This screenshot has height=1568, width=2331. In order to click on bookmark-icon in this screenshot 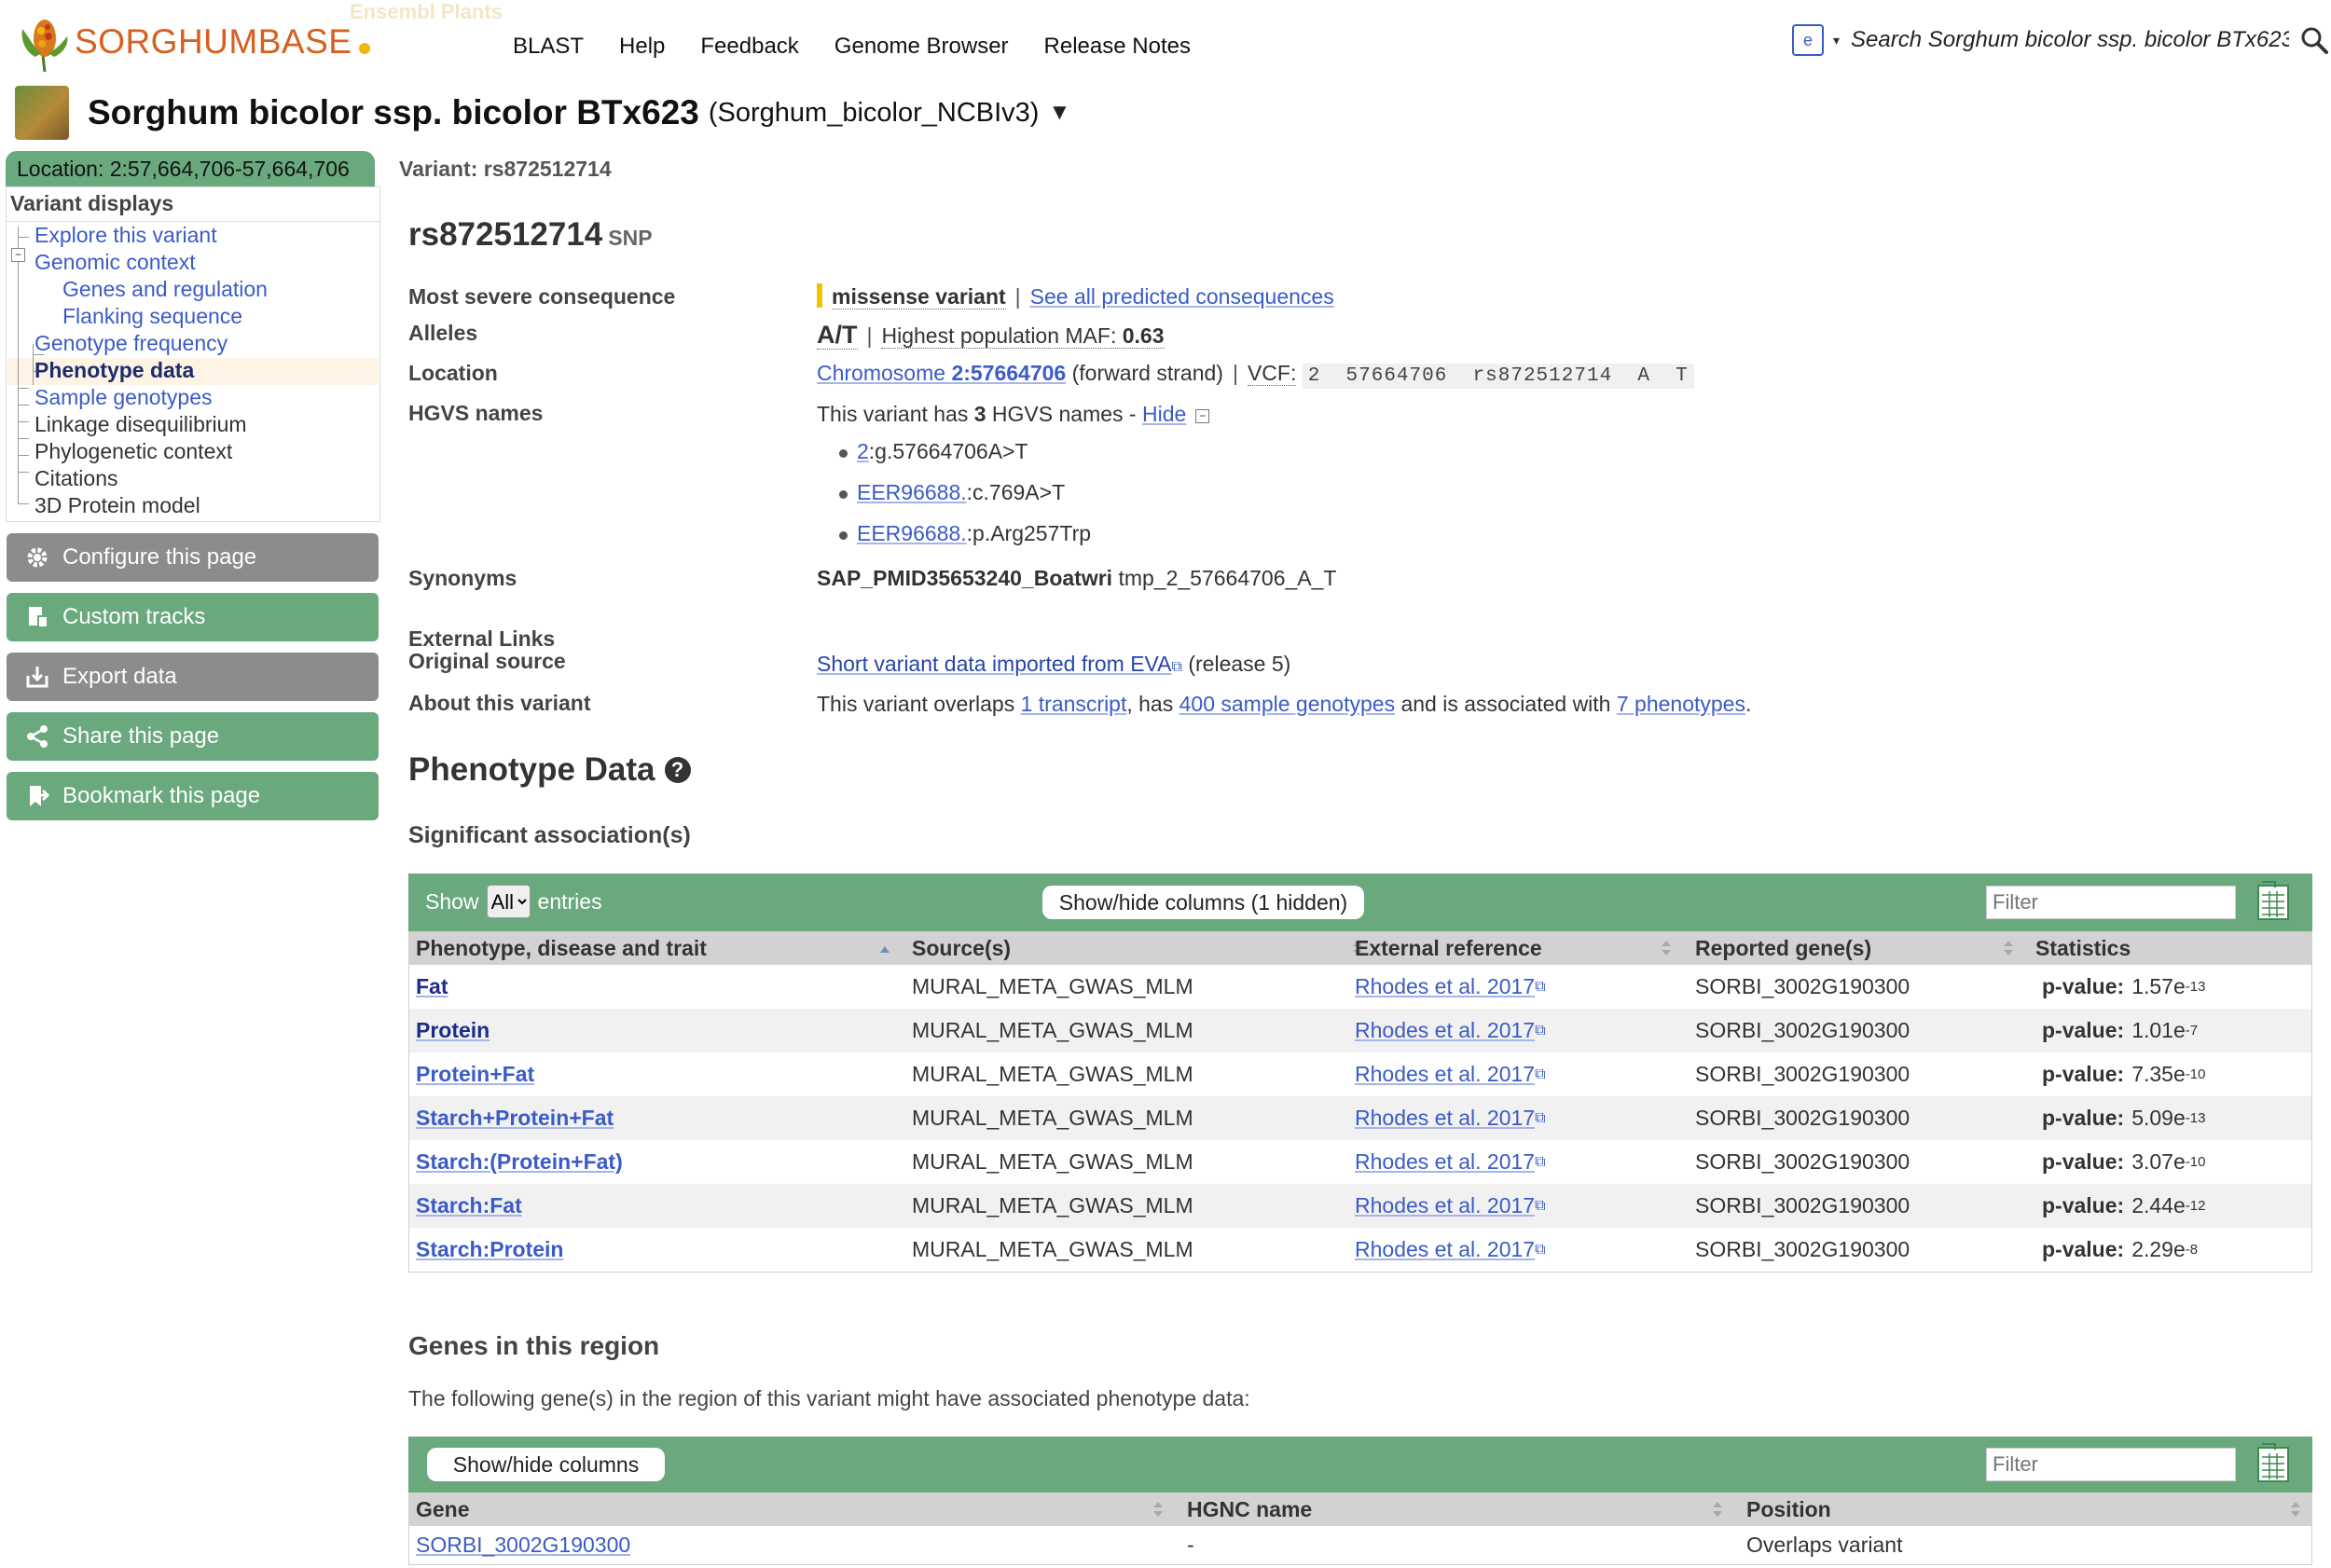, I will do `click(37, 796)`.